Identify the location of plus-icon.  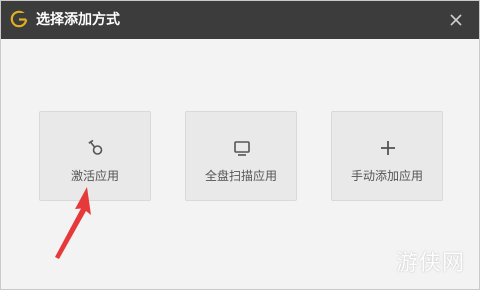
(388, 148).